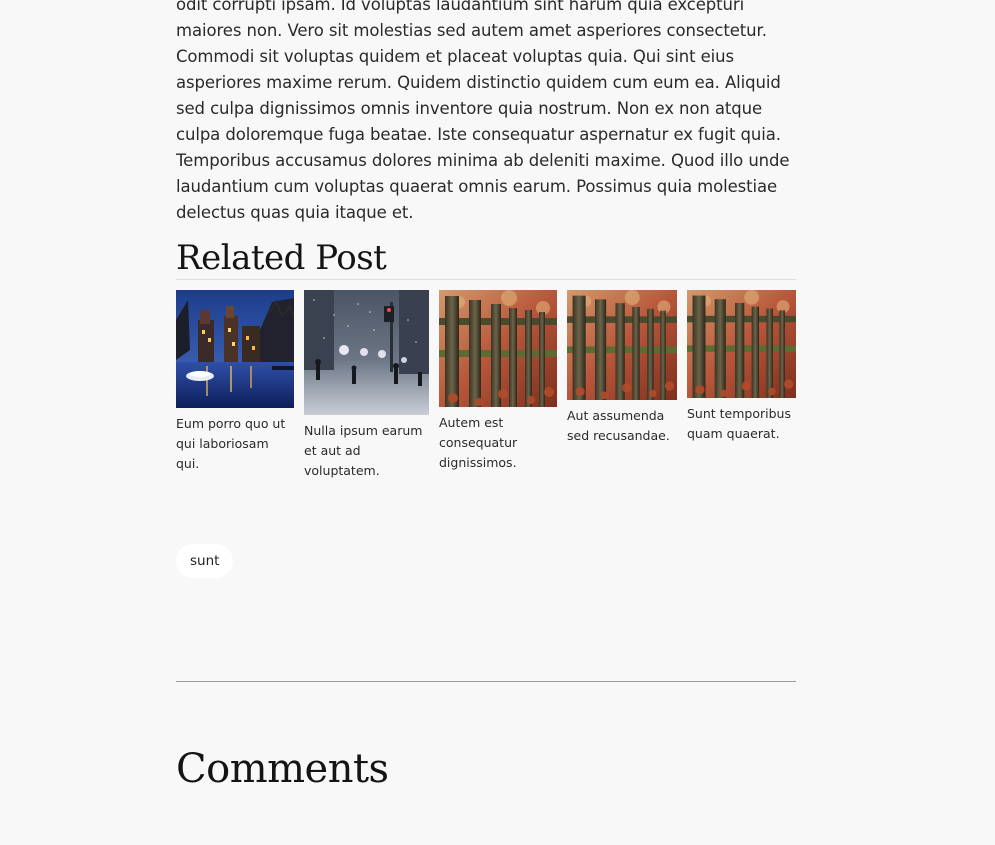  I want to click on related-post-caption: Sunt temporibus quam quaerat., so click(741, 424).